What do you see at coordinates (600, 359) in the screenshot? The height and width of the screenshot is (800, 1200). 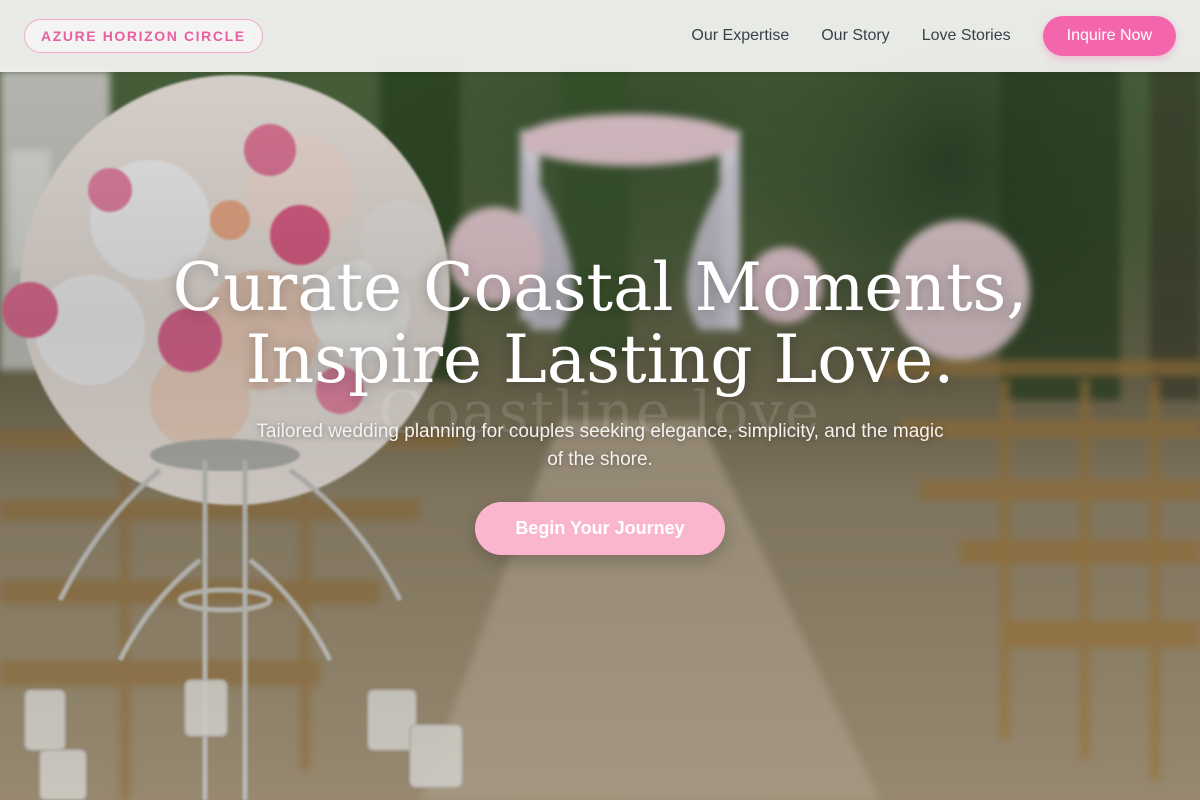 I see `hero-headline-line-2: Inspire Lasting Love.` at bounding box center [600, 359].